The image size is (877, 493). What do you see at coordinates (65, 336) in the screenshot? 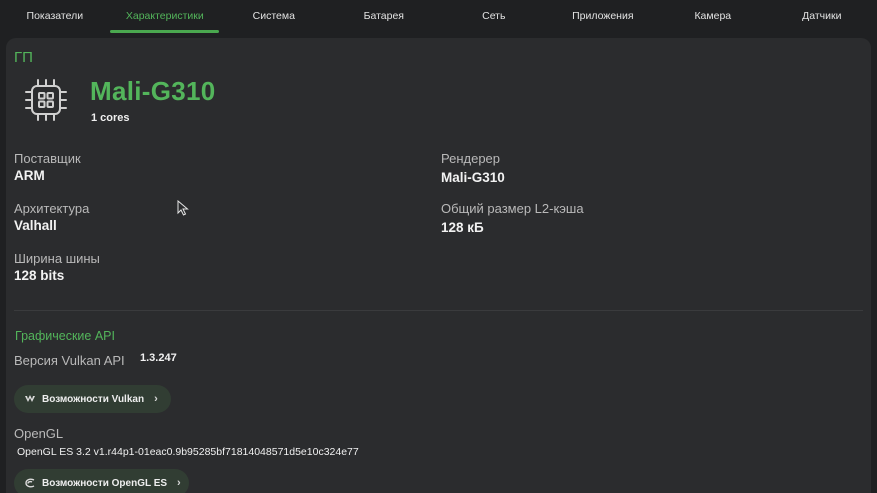
I see `graphics-api-title: Графические API` at bounding box center [65, 336].